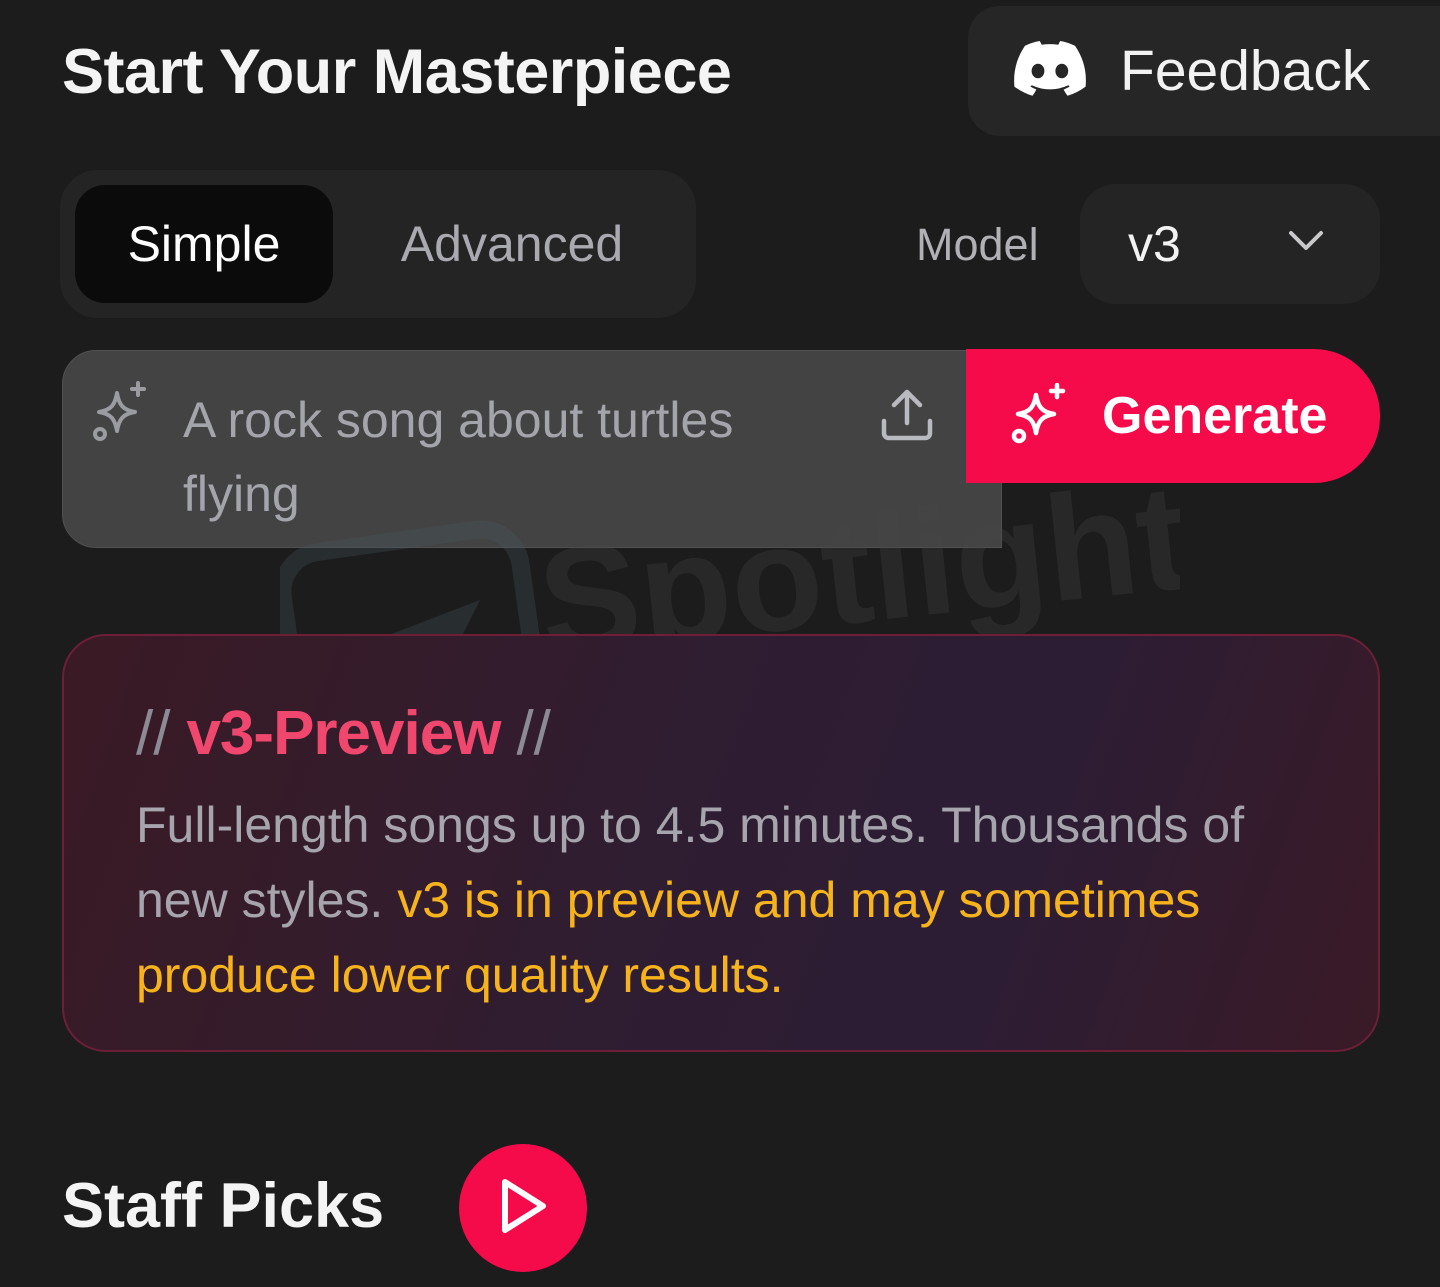 The width and height of the screenshot is (1440, 1287). I want to click on model-label: Model, so click(977, 244).